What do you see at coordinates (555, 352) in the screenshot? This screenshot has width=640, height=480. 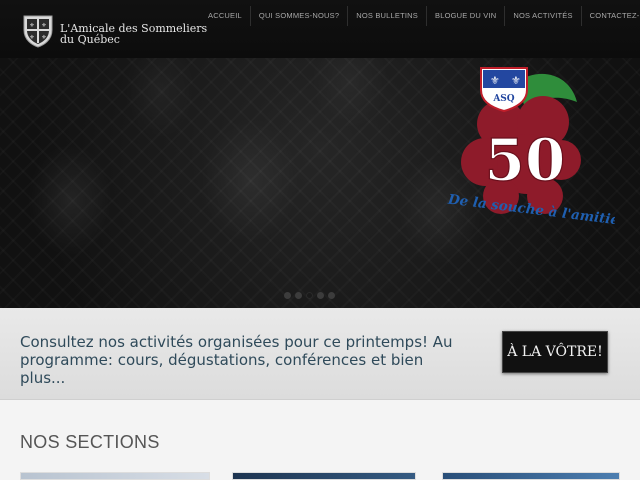 I see `cta-button: À LA VÔTRE!` at bounding box center [555, 352].